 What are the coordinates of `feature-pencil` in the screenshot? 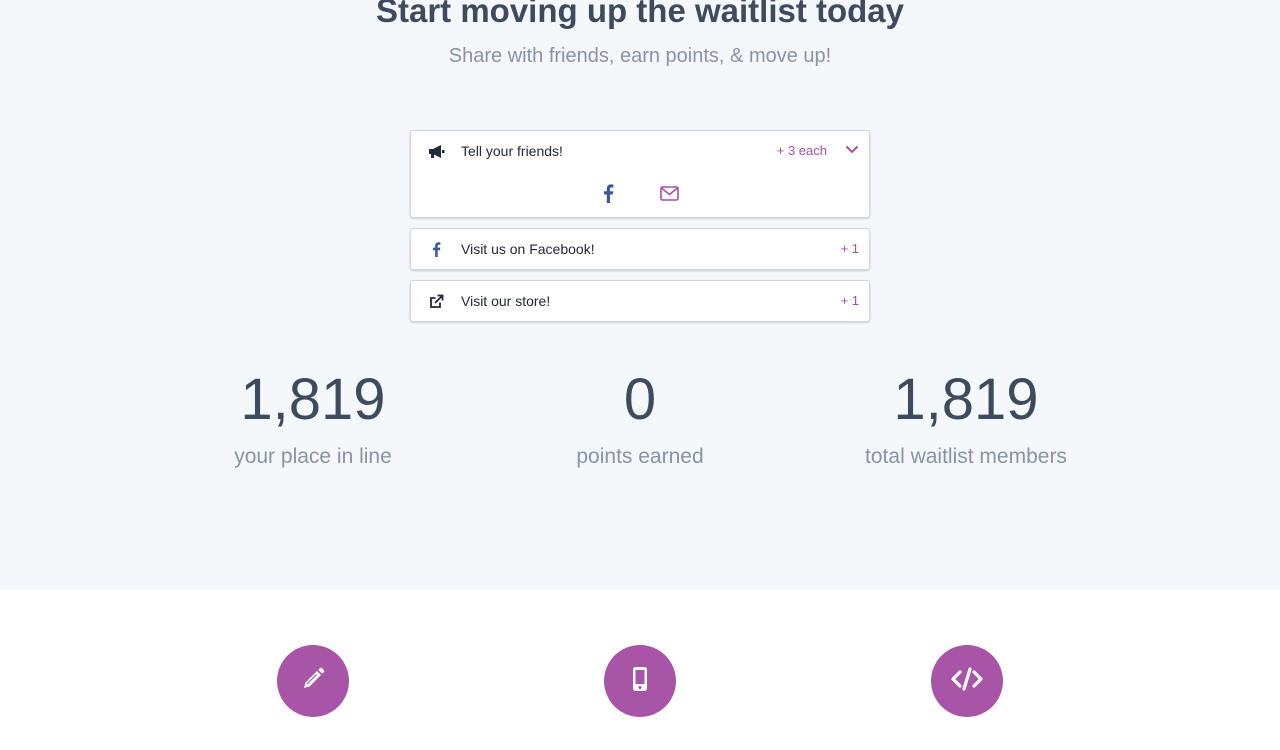 It's located at (313, 681).